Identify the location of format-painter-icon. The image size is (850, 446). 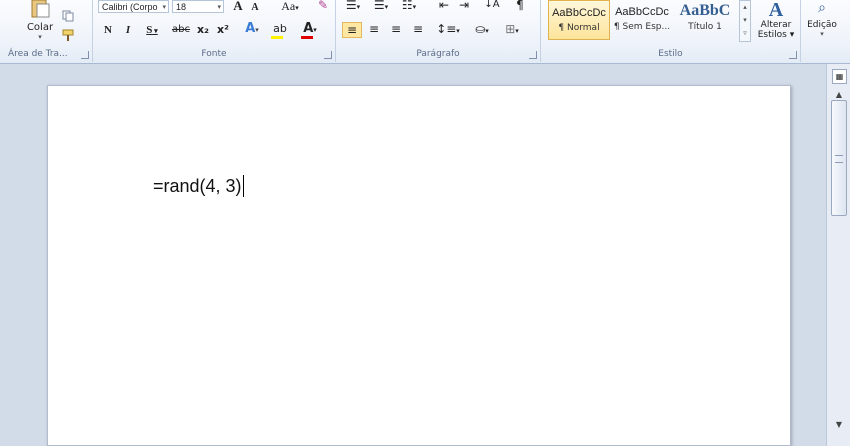
(68, 35).